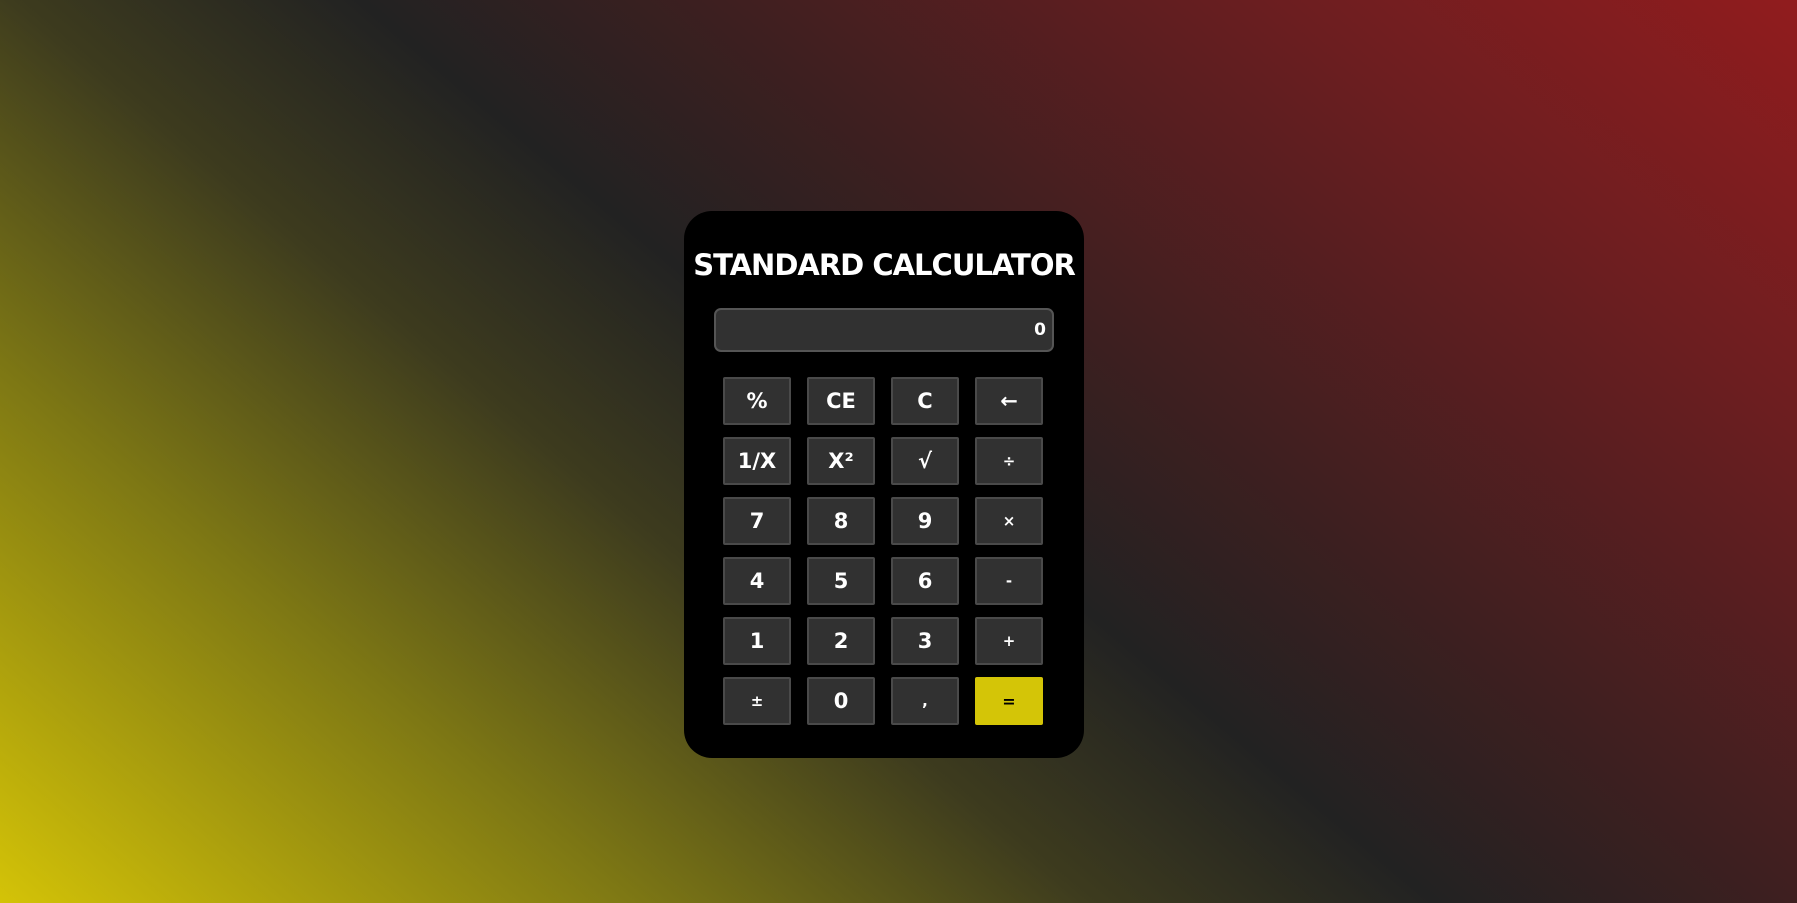  Describe the element at coordinates (757, 641) in the screenshot. I see `digit-1-button: 1` at that location.